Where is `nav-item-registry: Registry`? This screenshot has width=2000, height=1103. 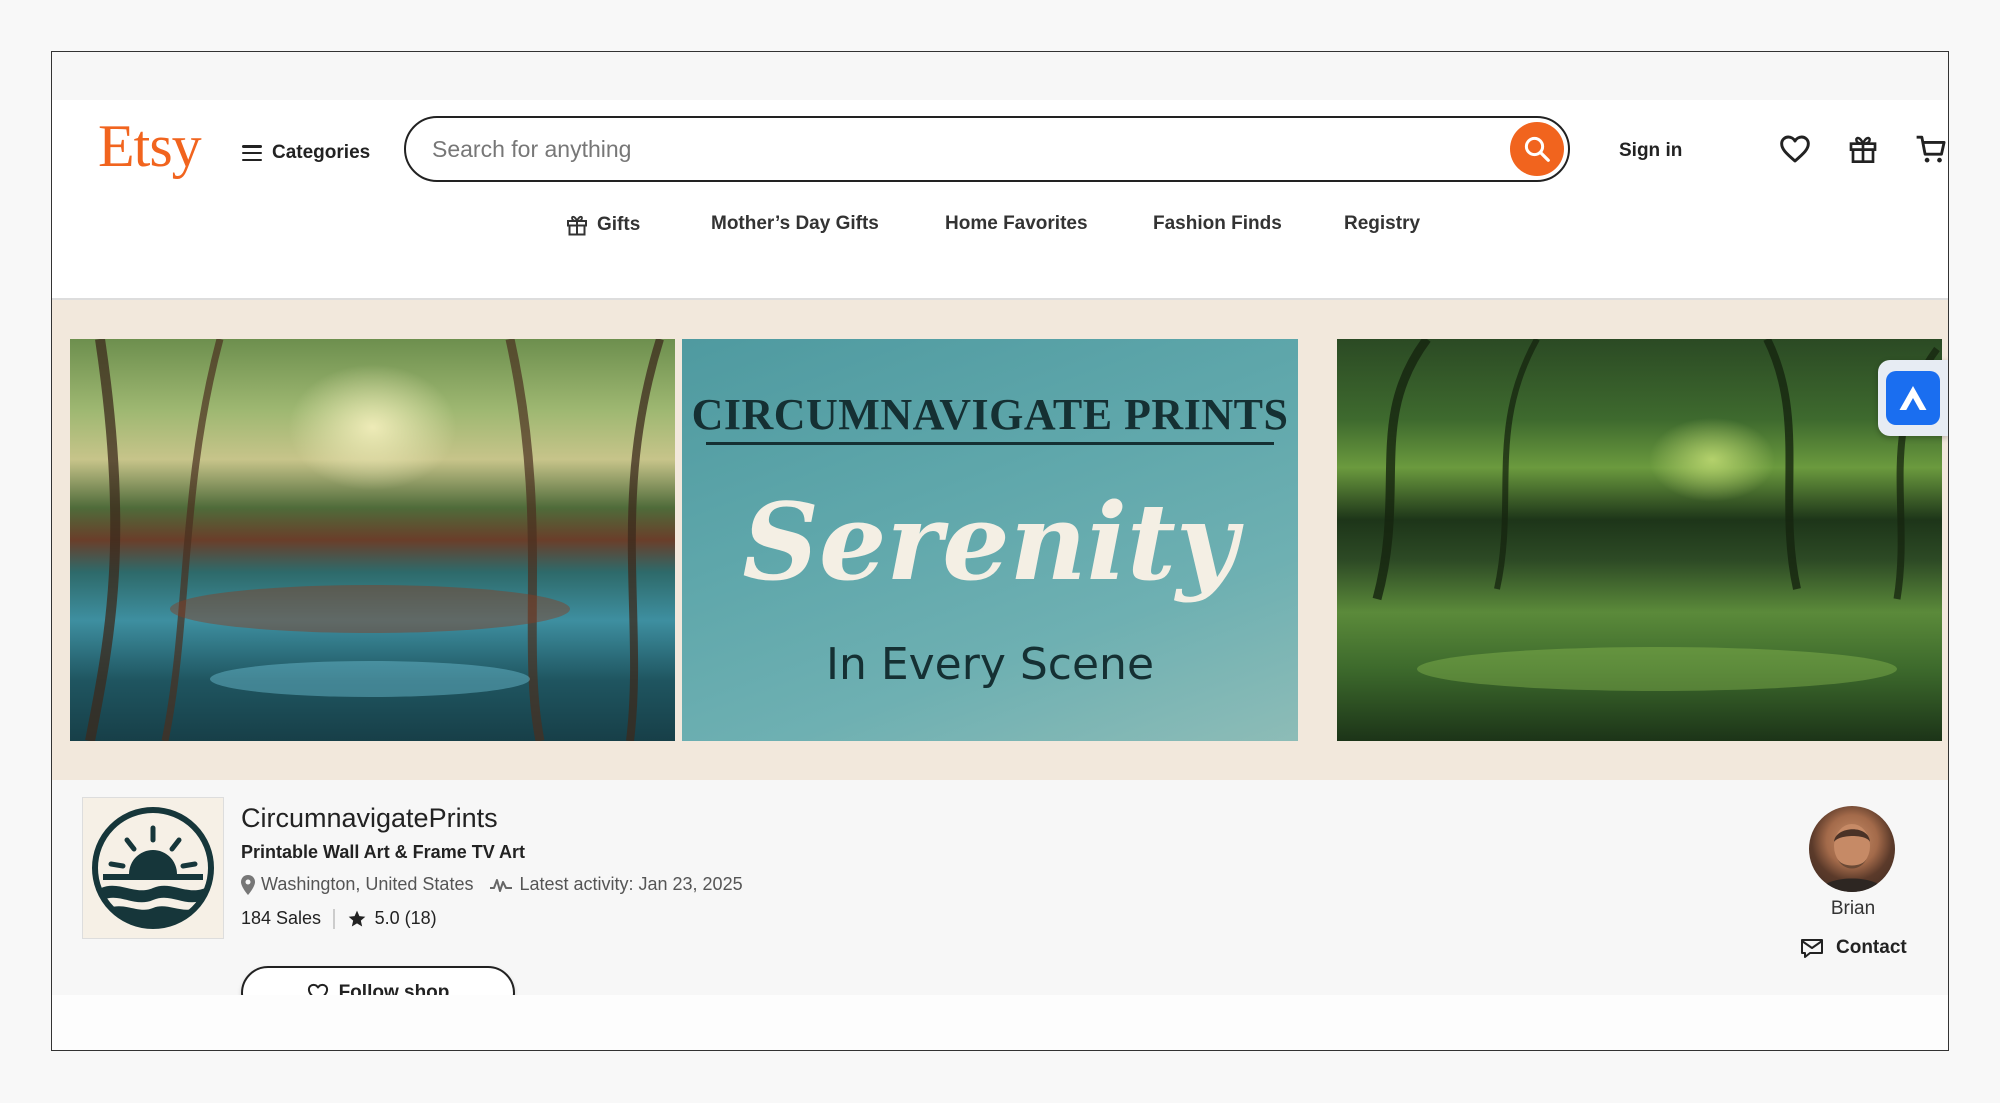 nav-item-registry: Registry is located at coordinates (1382, 224).